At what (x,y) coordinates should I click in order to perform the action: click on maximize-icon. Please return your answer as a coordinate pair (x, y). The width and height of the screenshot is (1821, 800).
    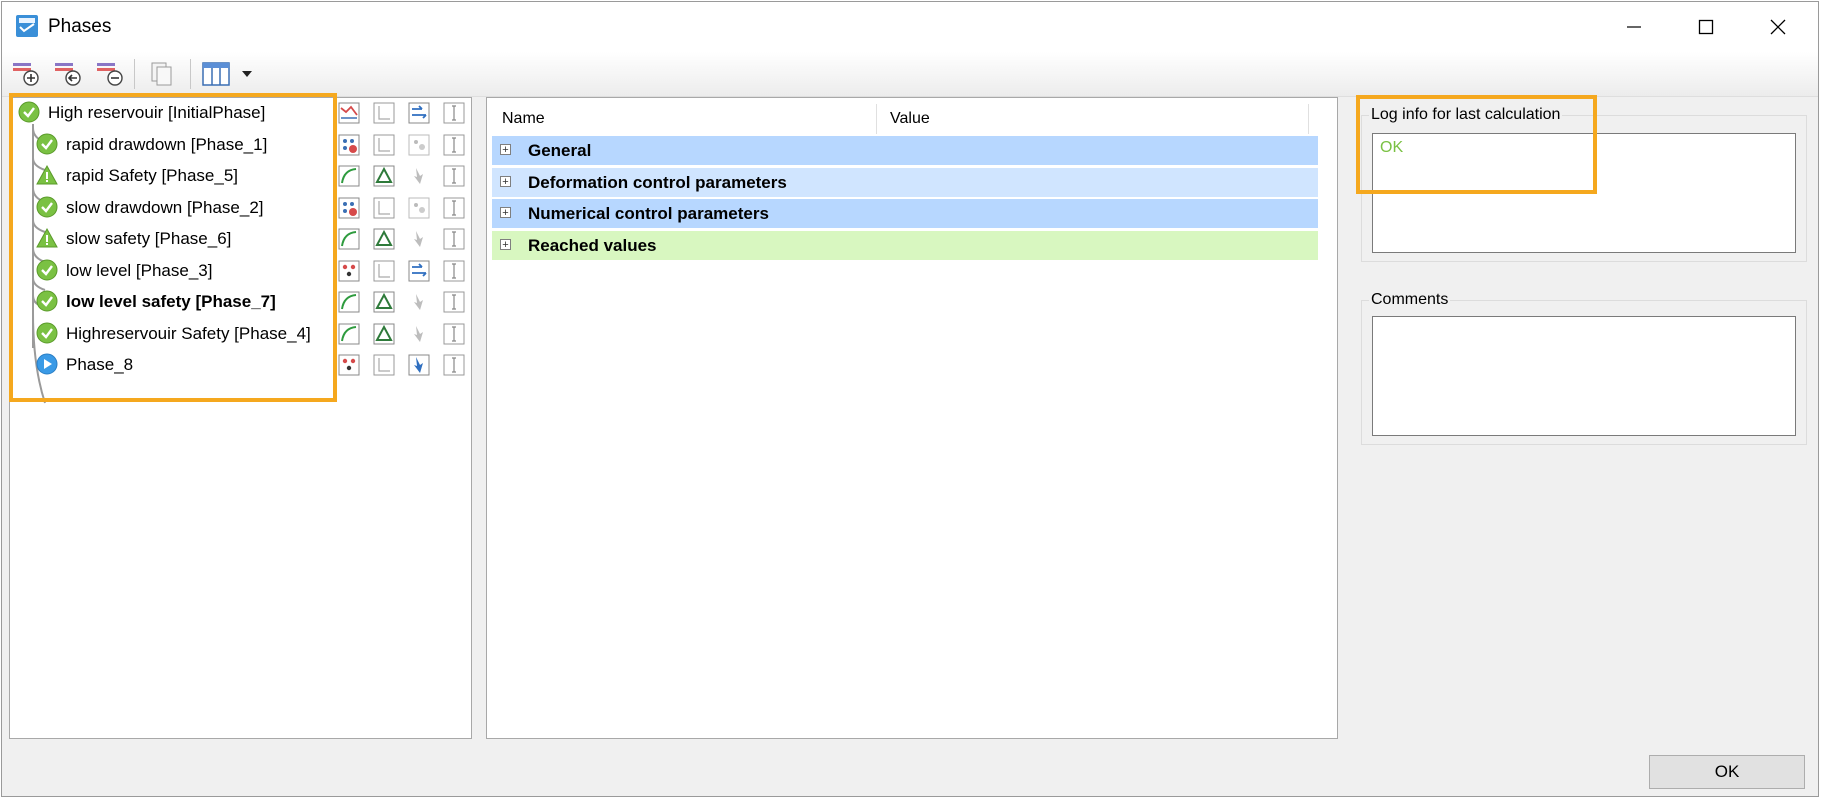
    Looking at the image, I should click on (1706, 27).